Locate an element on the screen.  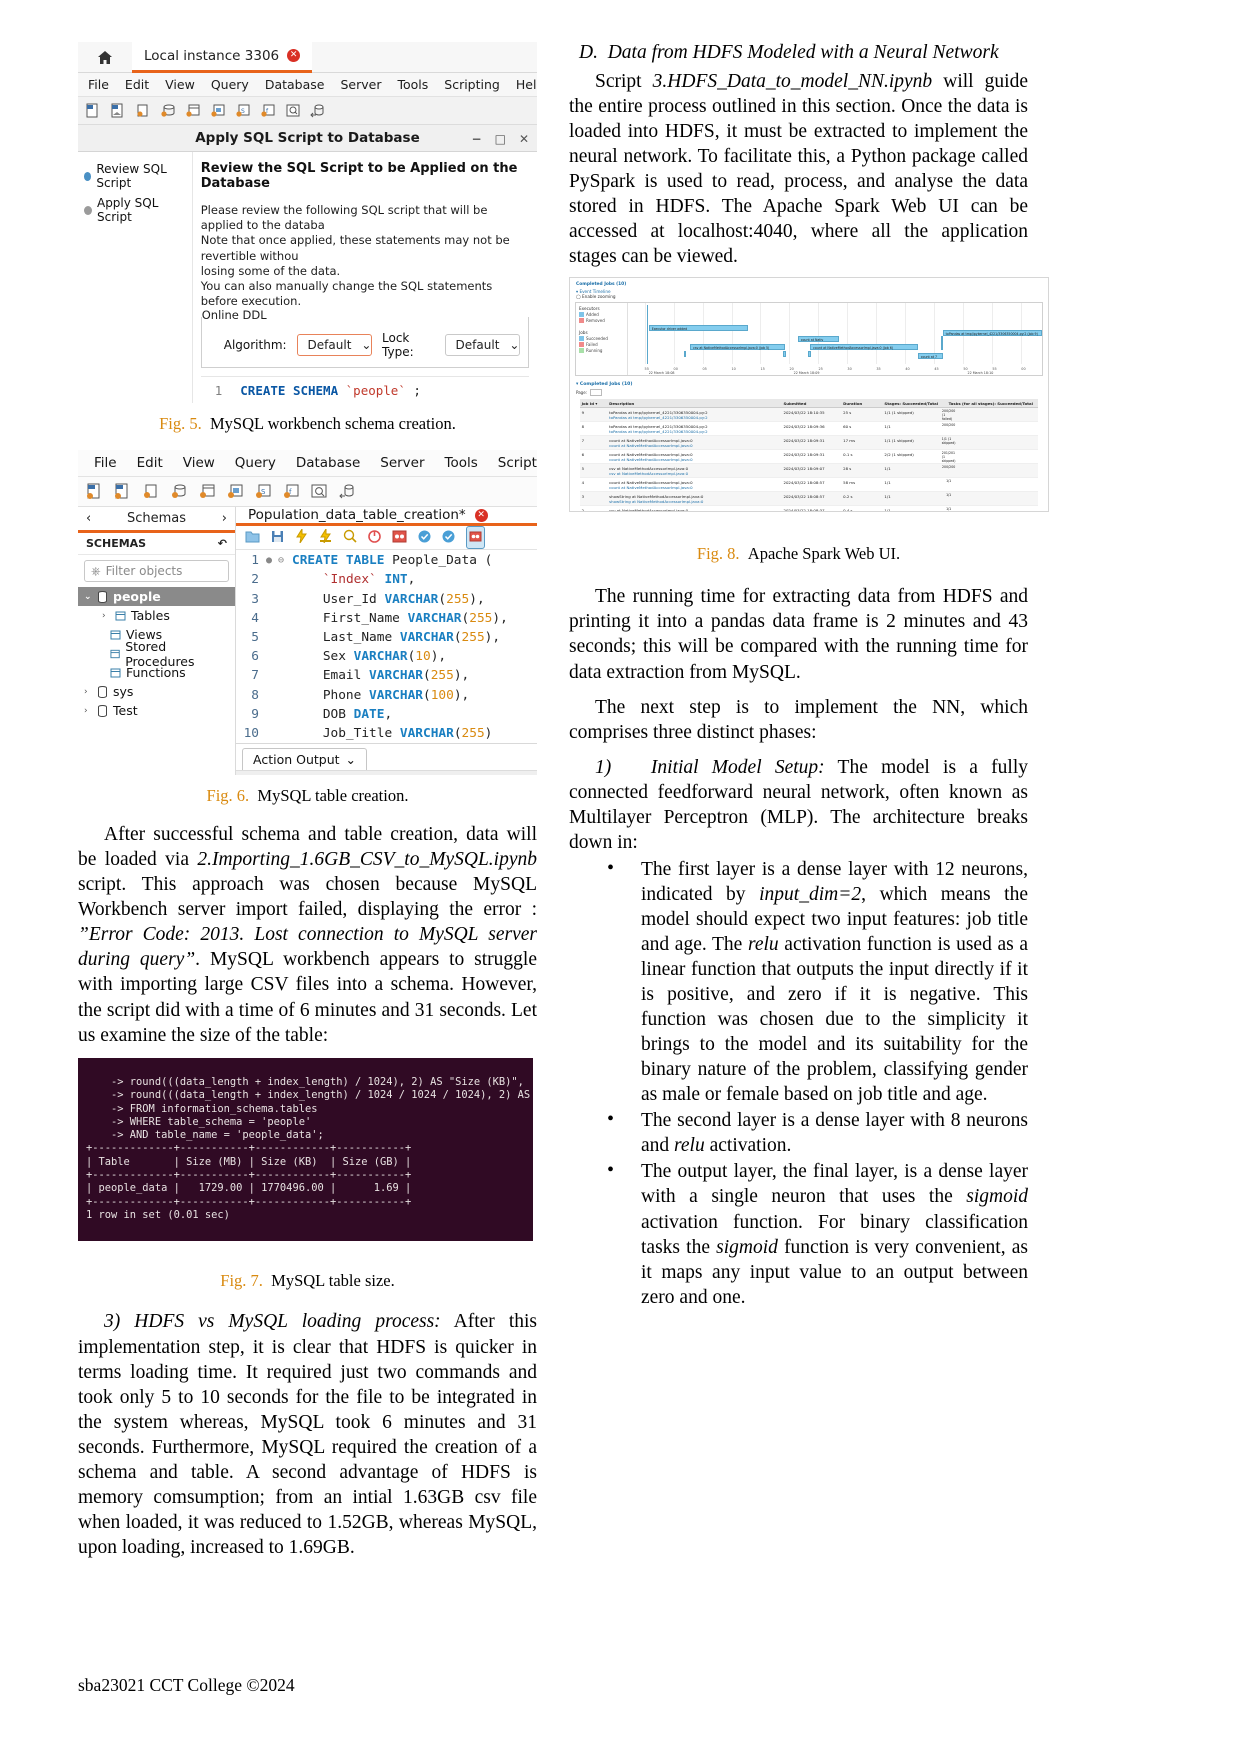
step-review-sql-script: Review SQL Script is located at coordinates (135, 176).